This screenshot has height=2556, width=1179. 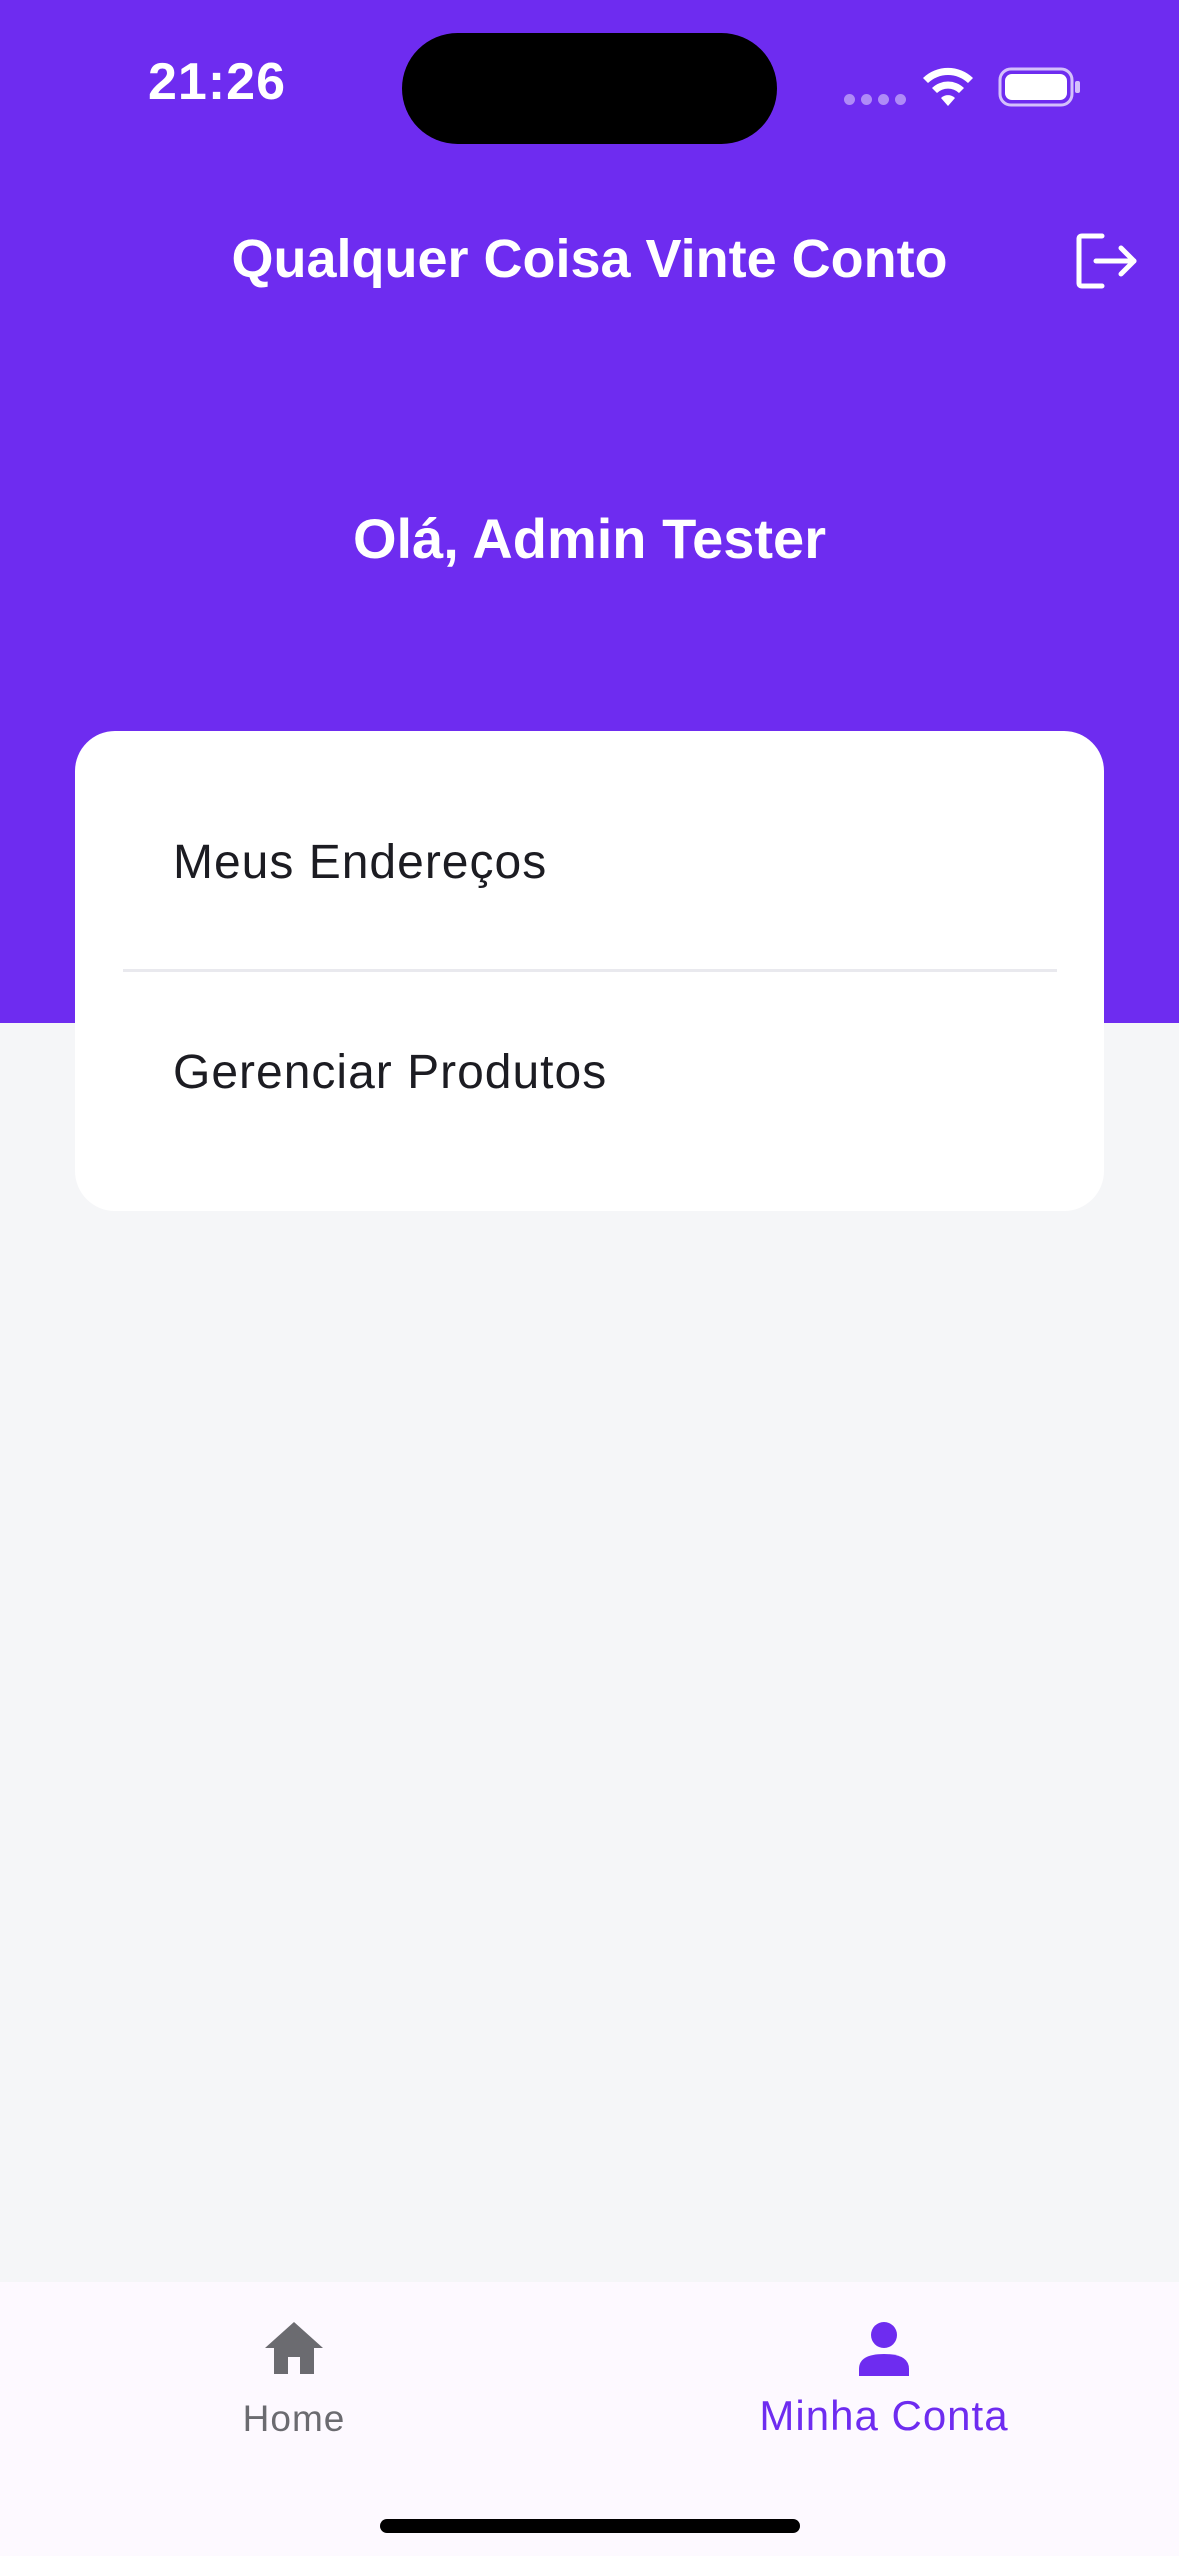 What do you see at coordinates (390, 1072) in the screenshot?
I see `menu-item-label: Gerenciar Produtos` at bounding box center [390, 1072].